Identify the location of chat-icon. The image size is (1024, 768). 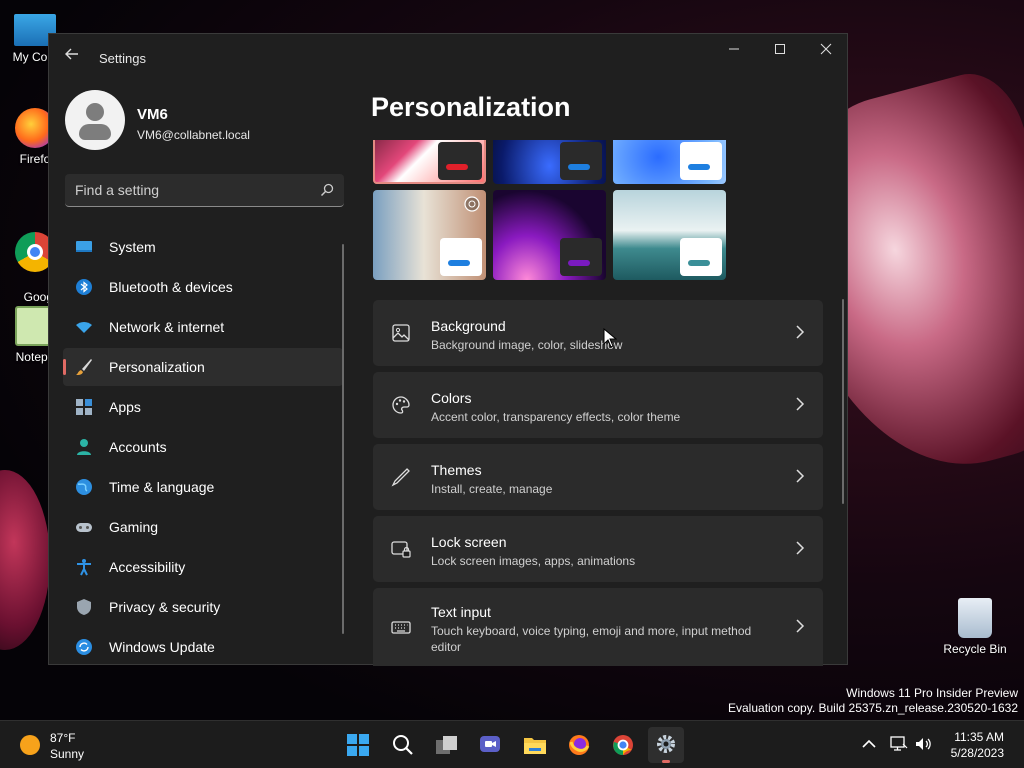
(490, 744).